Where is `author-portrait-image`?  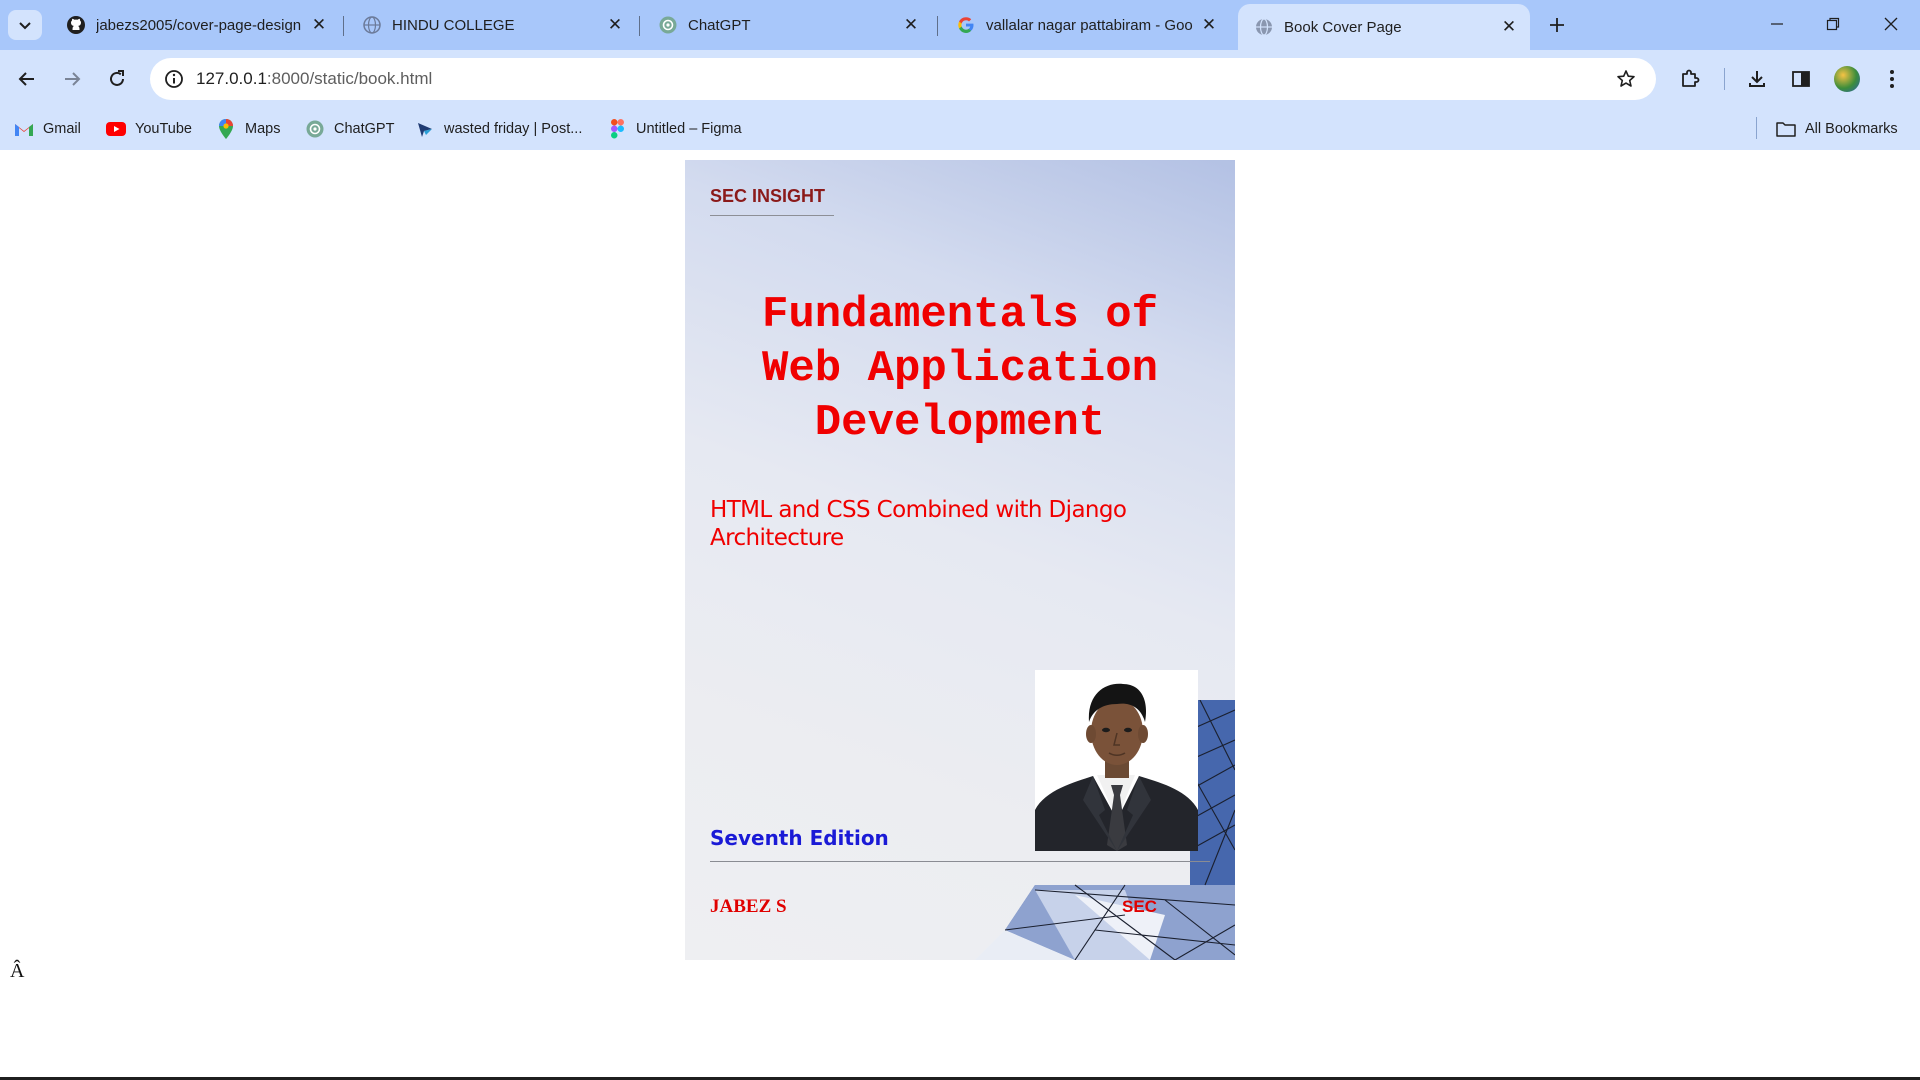
author-portrait-image is located at coordinates (1116, 760).